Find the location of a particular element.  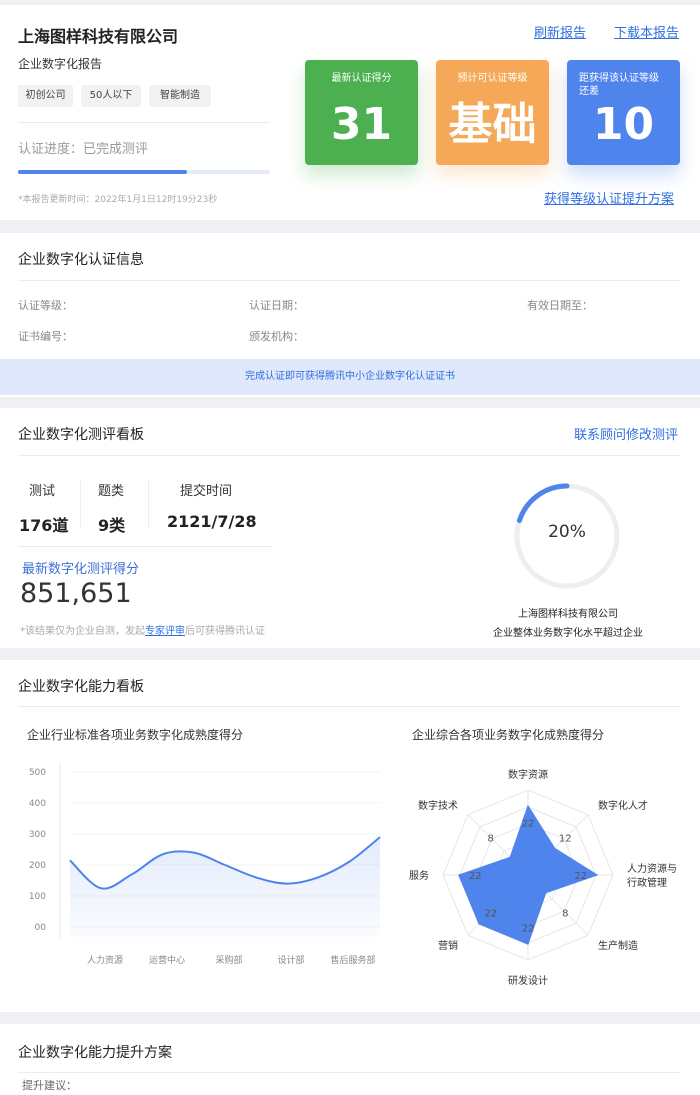

expected-level-tile: 预计可认证等级 基础 is located at coordinates (492, 112).